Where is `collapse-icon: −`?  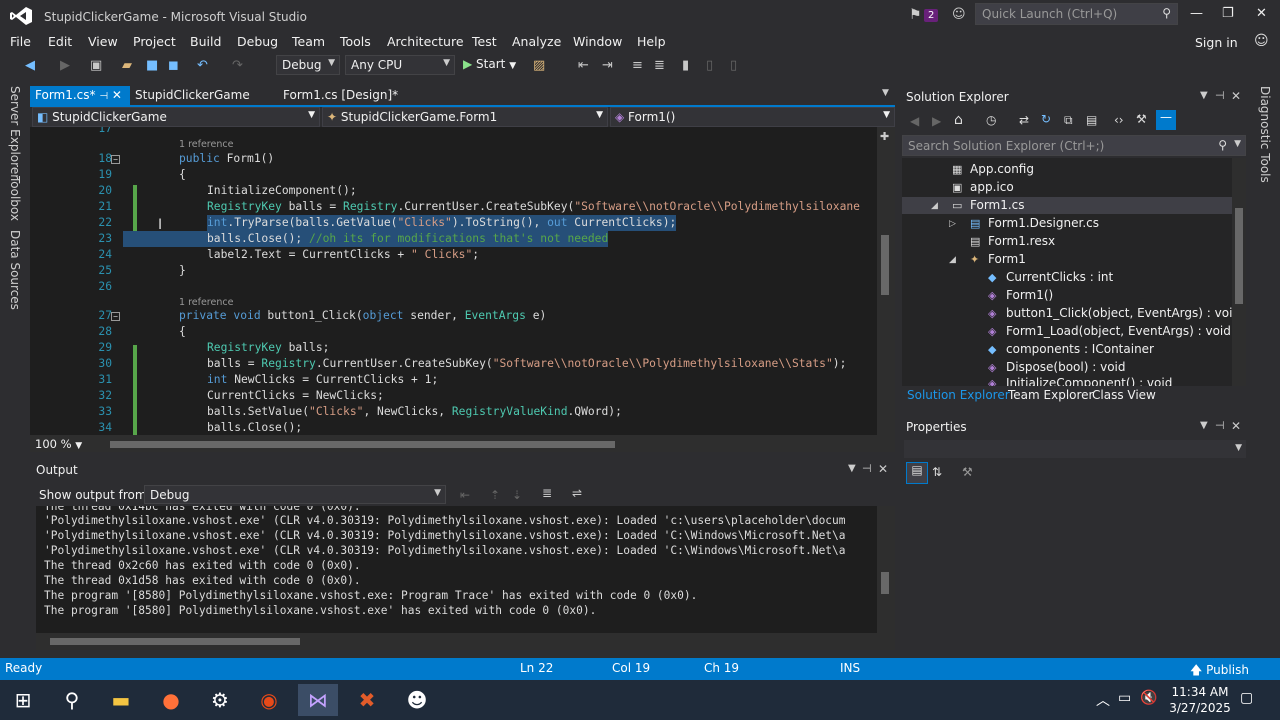 collapse-icon: − is located at coordinates (115, 316).